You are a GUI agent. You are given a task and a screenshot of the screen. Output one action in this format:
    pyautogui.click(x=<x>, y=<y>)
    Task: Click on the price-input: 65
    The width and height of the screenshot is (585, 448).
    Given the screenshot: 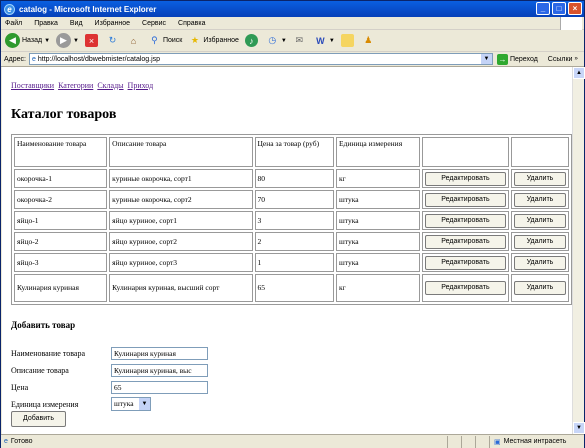 What is the action you would take?
    pyautogui.click(x=159, y=387)
    